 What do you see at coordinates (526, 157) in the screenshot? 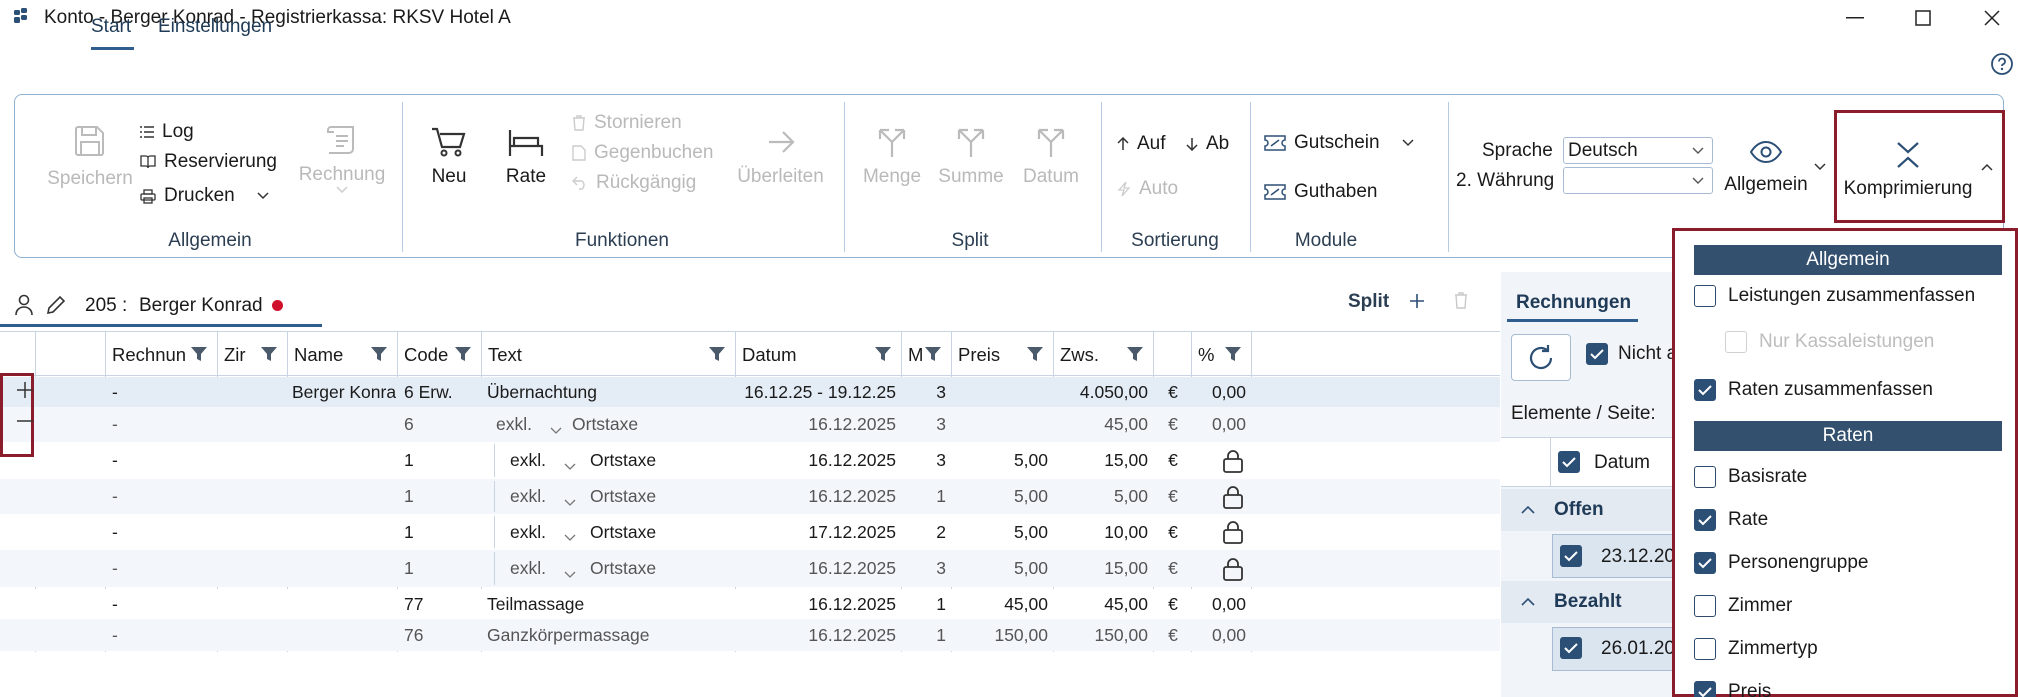
I see `rate-button: Rate` at bounding box center [526, 157].